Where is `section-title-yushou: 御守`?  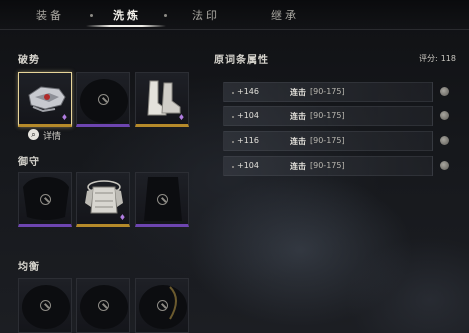
section-title-yushou: 御守 is located at coordinates (29, 162).